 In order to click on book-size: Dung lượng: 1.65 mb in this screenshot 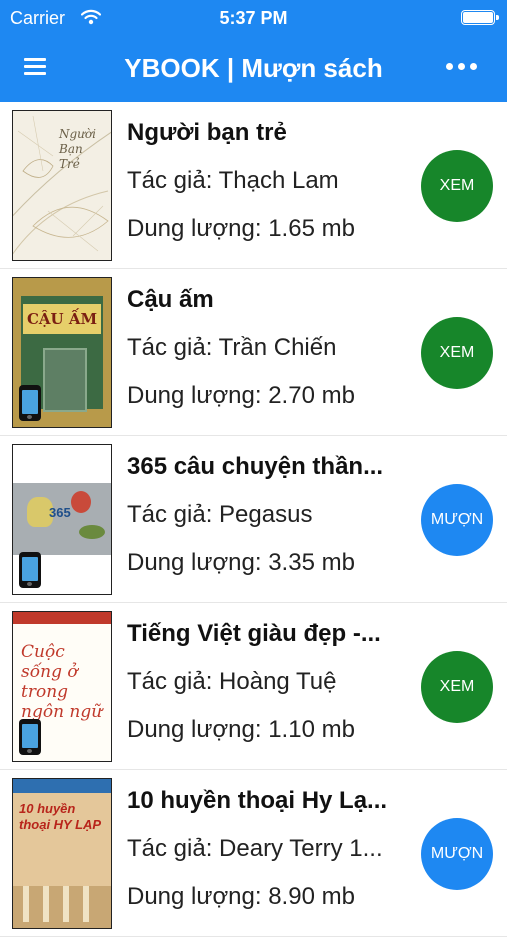, I will do `click(241, 228)`.